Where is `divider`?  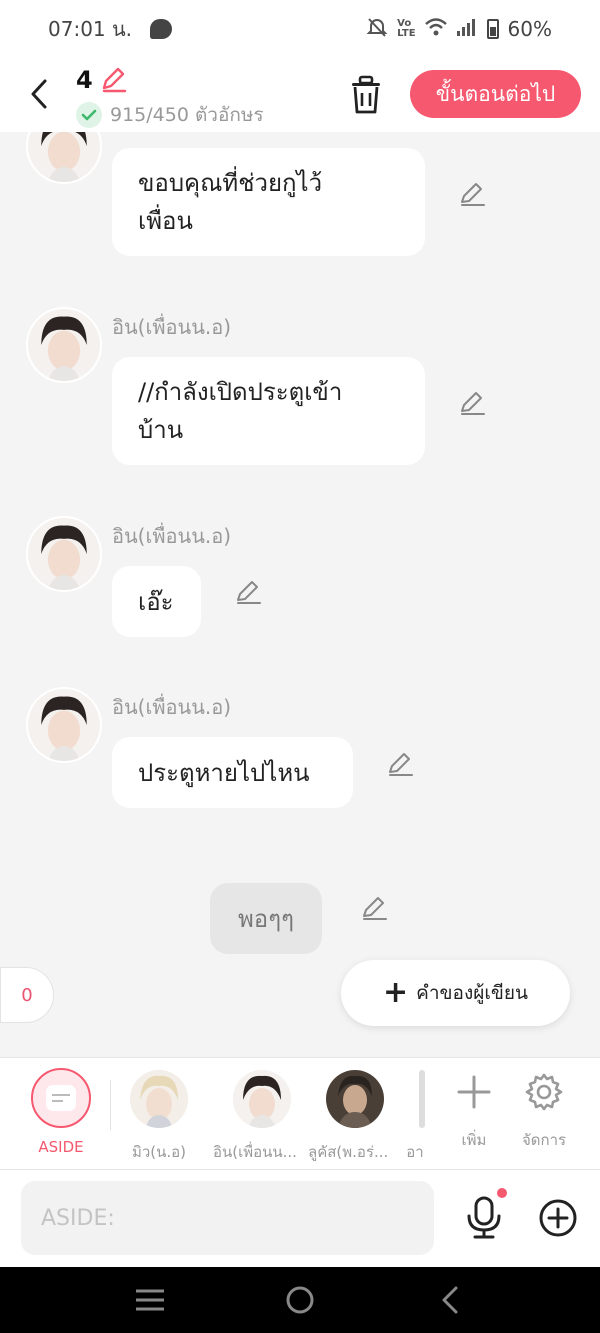 divider is located at coordinates (110, 1105).